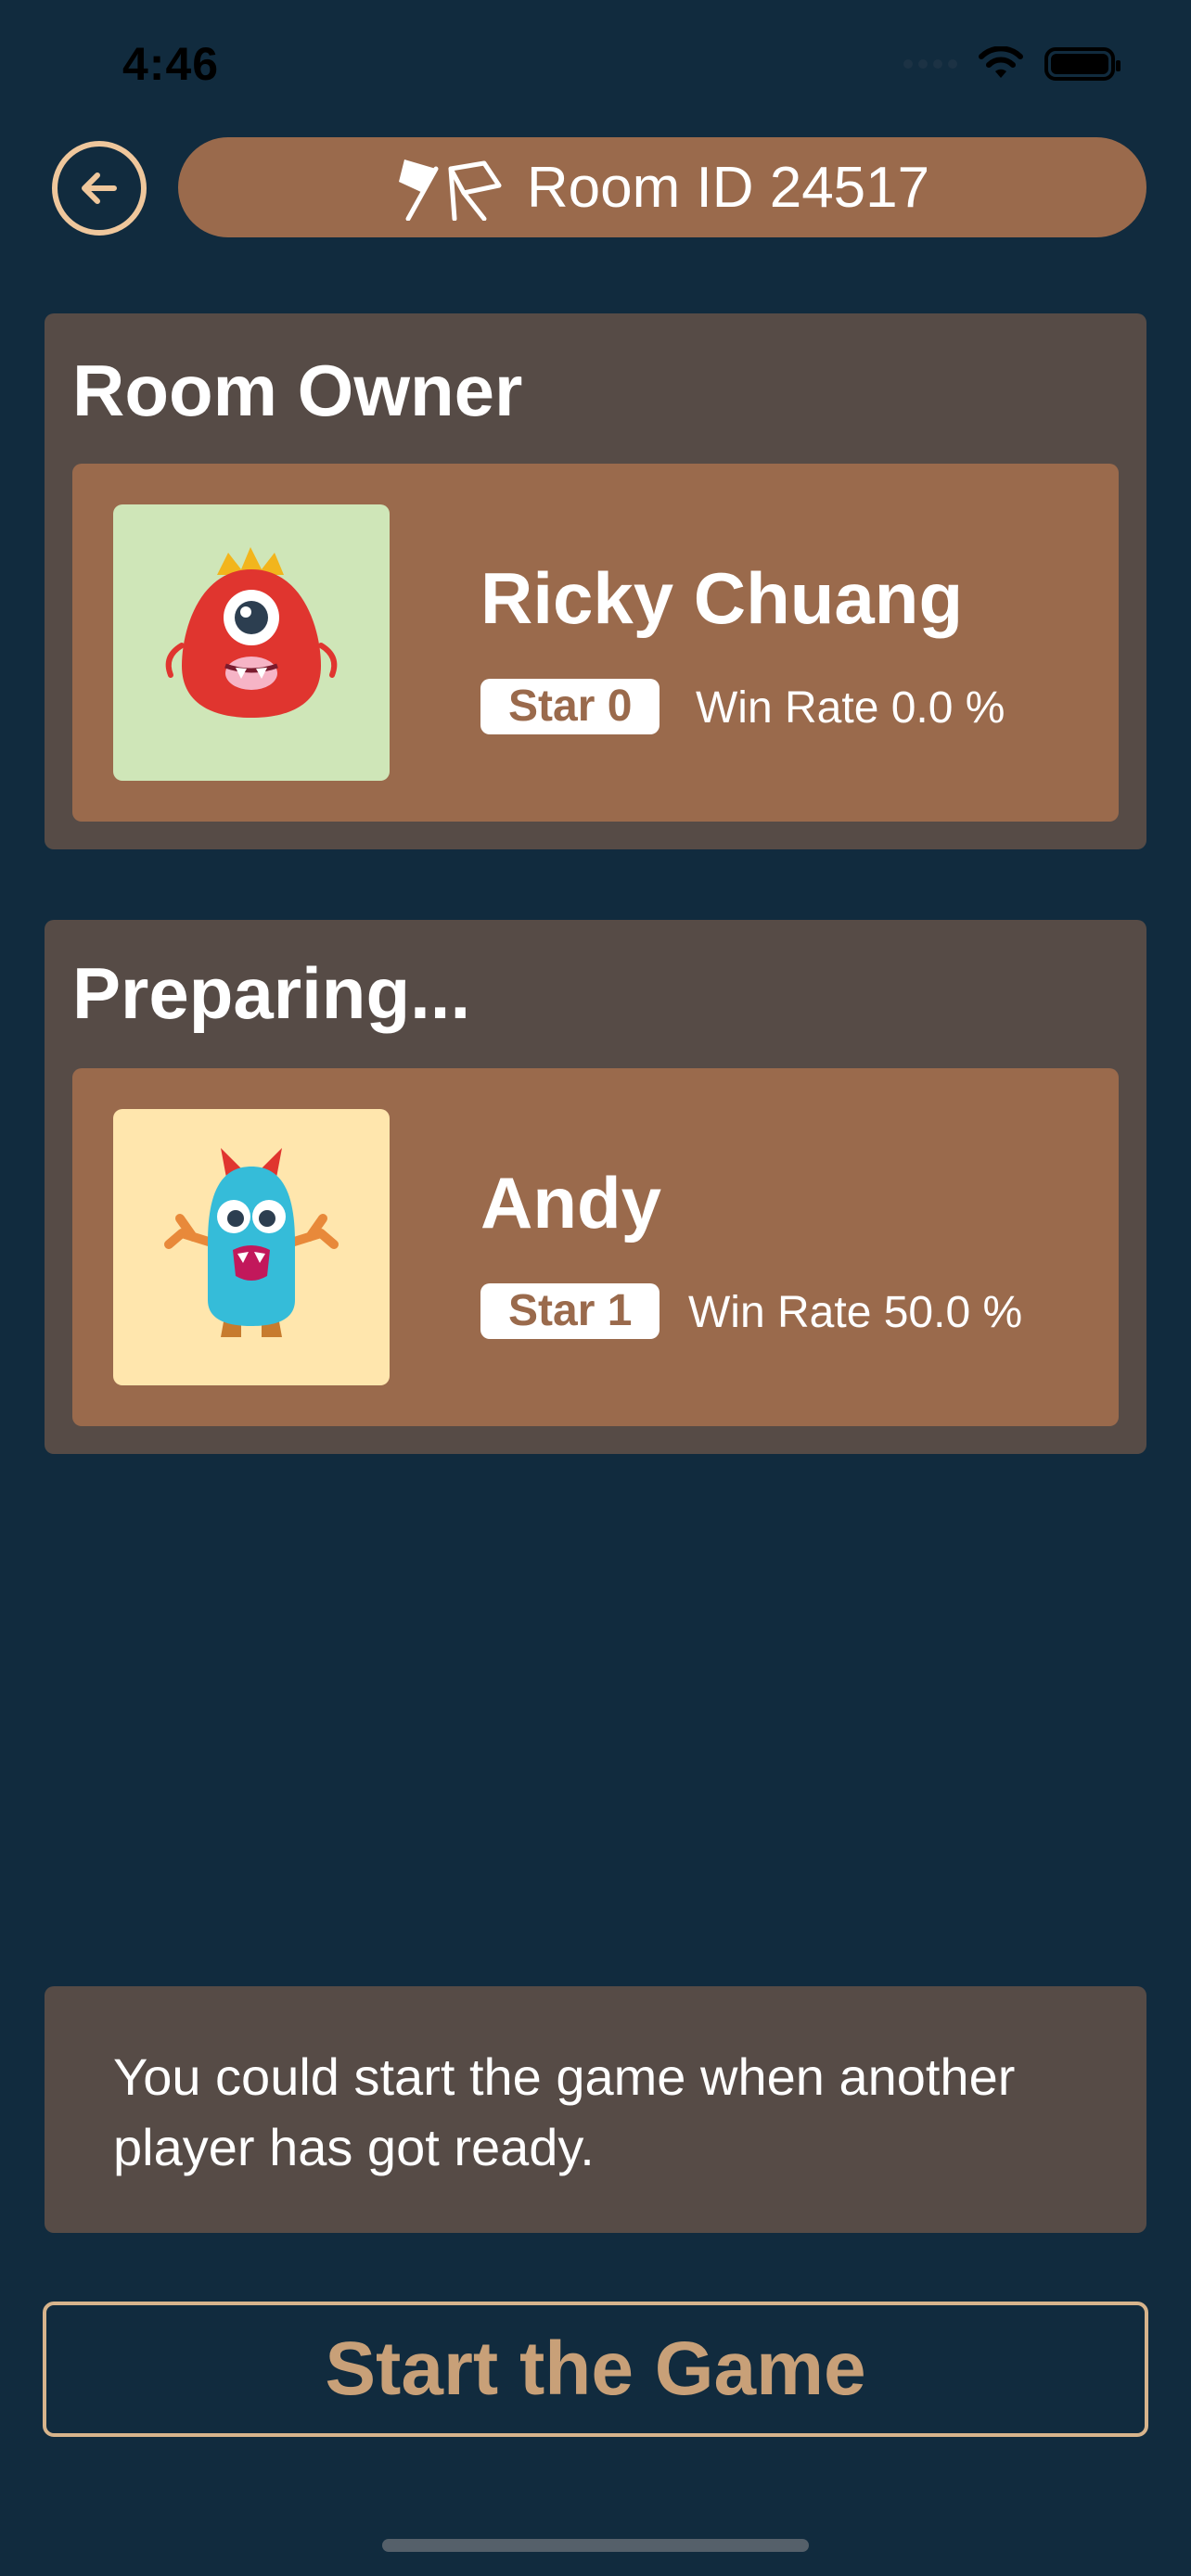  I want to click on player-card-challenger: Andy Star 1 Win Rate 50.0 %, so click(595, 1247).